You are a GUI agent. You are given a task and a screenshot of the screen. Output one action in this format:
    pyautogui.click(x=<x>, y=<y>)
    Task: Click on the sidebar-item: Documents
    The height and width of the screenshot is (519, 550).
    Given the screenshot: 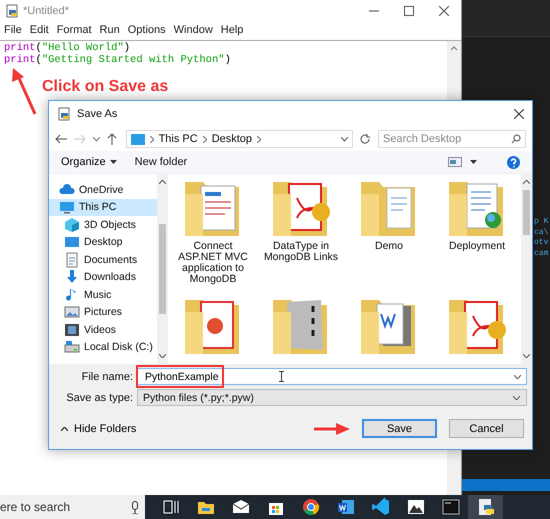 What is the action you would take?
    pyautogui.click(x=103, y=259)
    